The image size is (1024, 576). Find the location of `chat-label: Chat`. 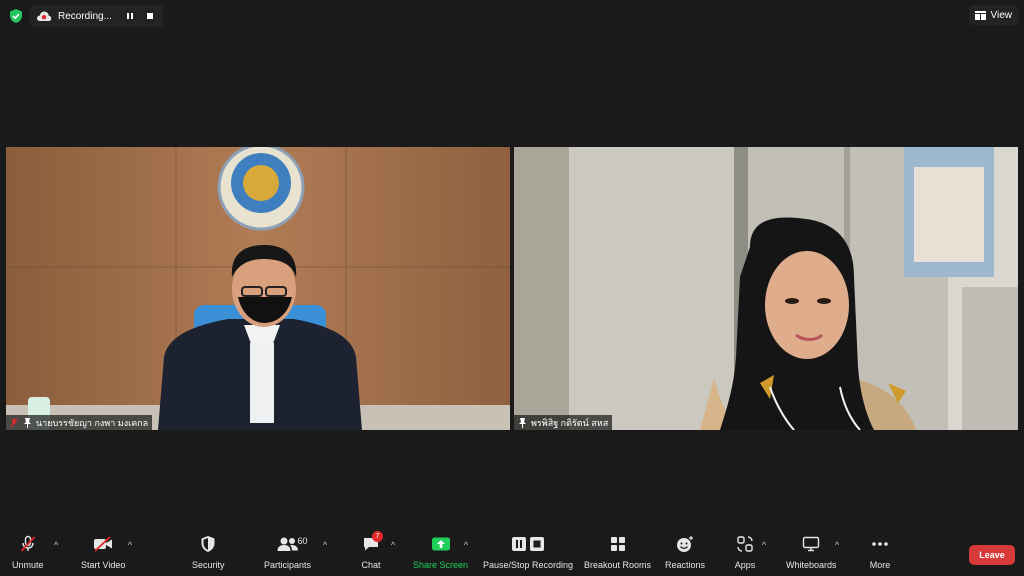

chat-label: Chat is located at coordinates (371, 565).